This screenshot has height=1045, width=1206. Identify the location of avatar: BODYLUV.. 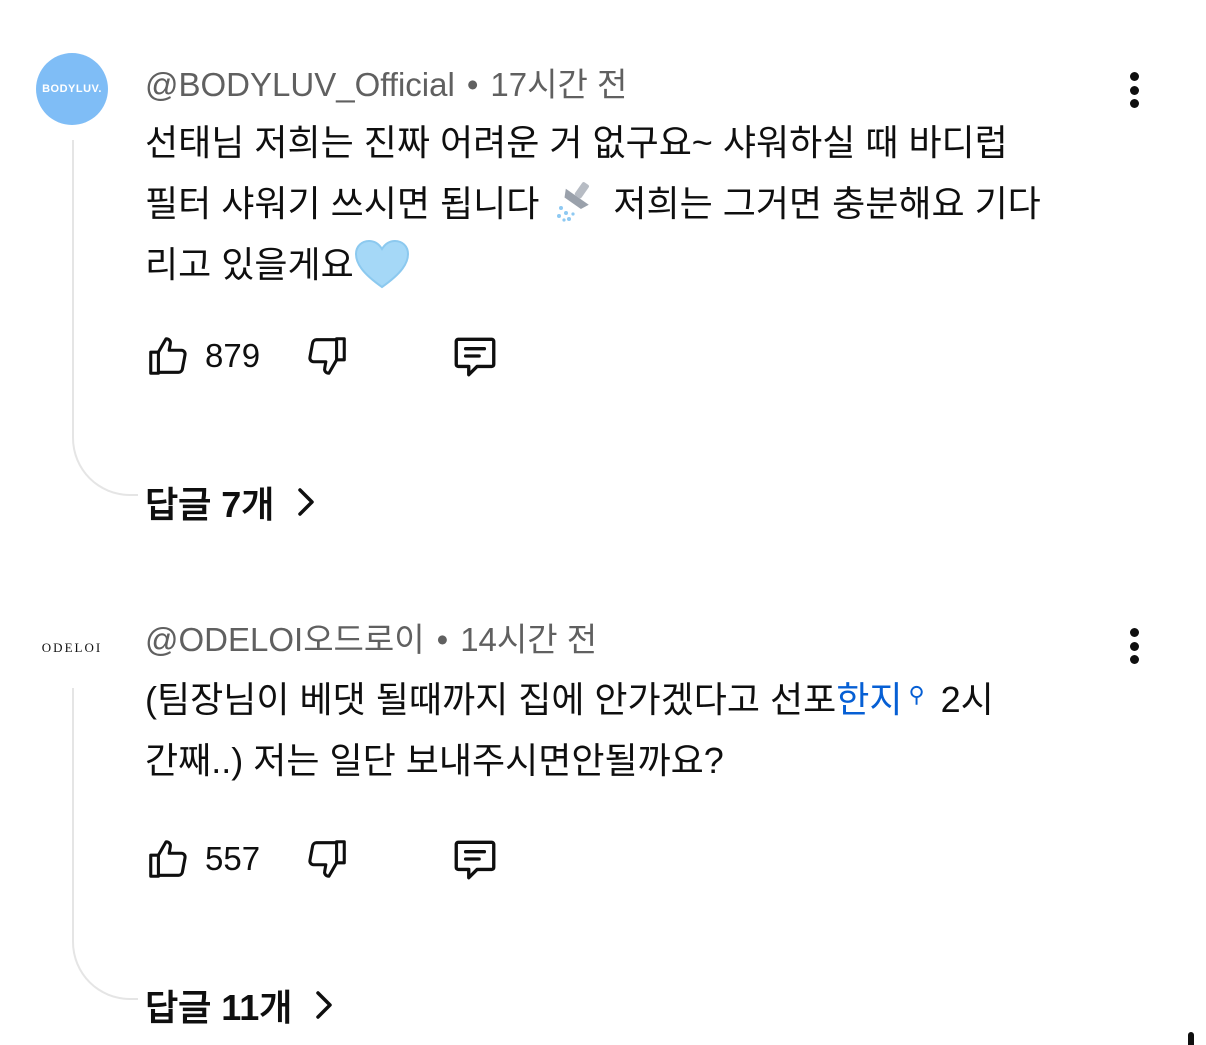
(72, 89).